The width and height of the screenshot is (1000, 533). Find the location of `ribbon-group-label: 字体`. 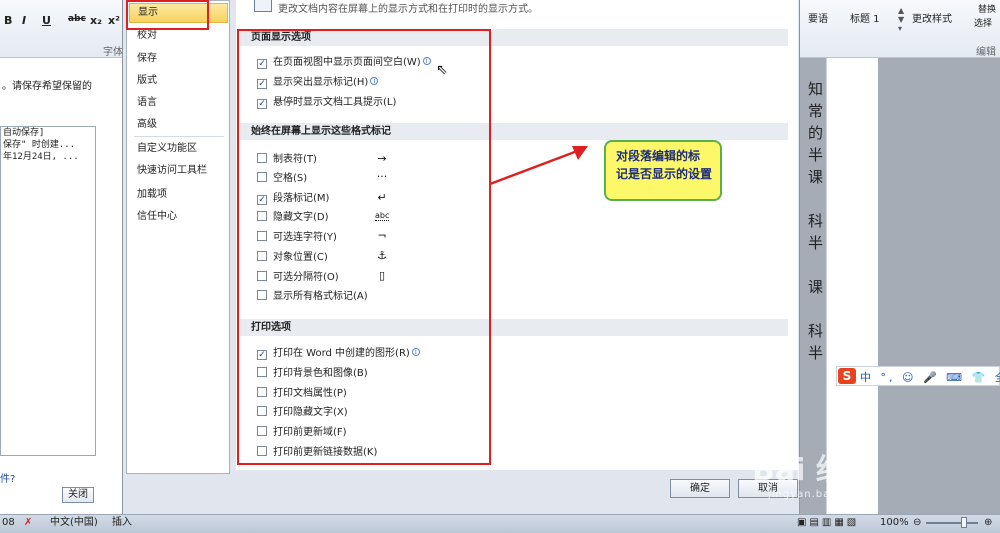

ribbon-group-label: 字体 is located at coordinates (113, 52).